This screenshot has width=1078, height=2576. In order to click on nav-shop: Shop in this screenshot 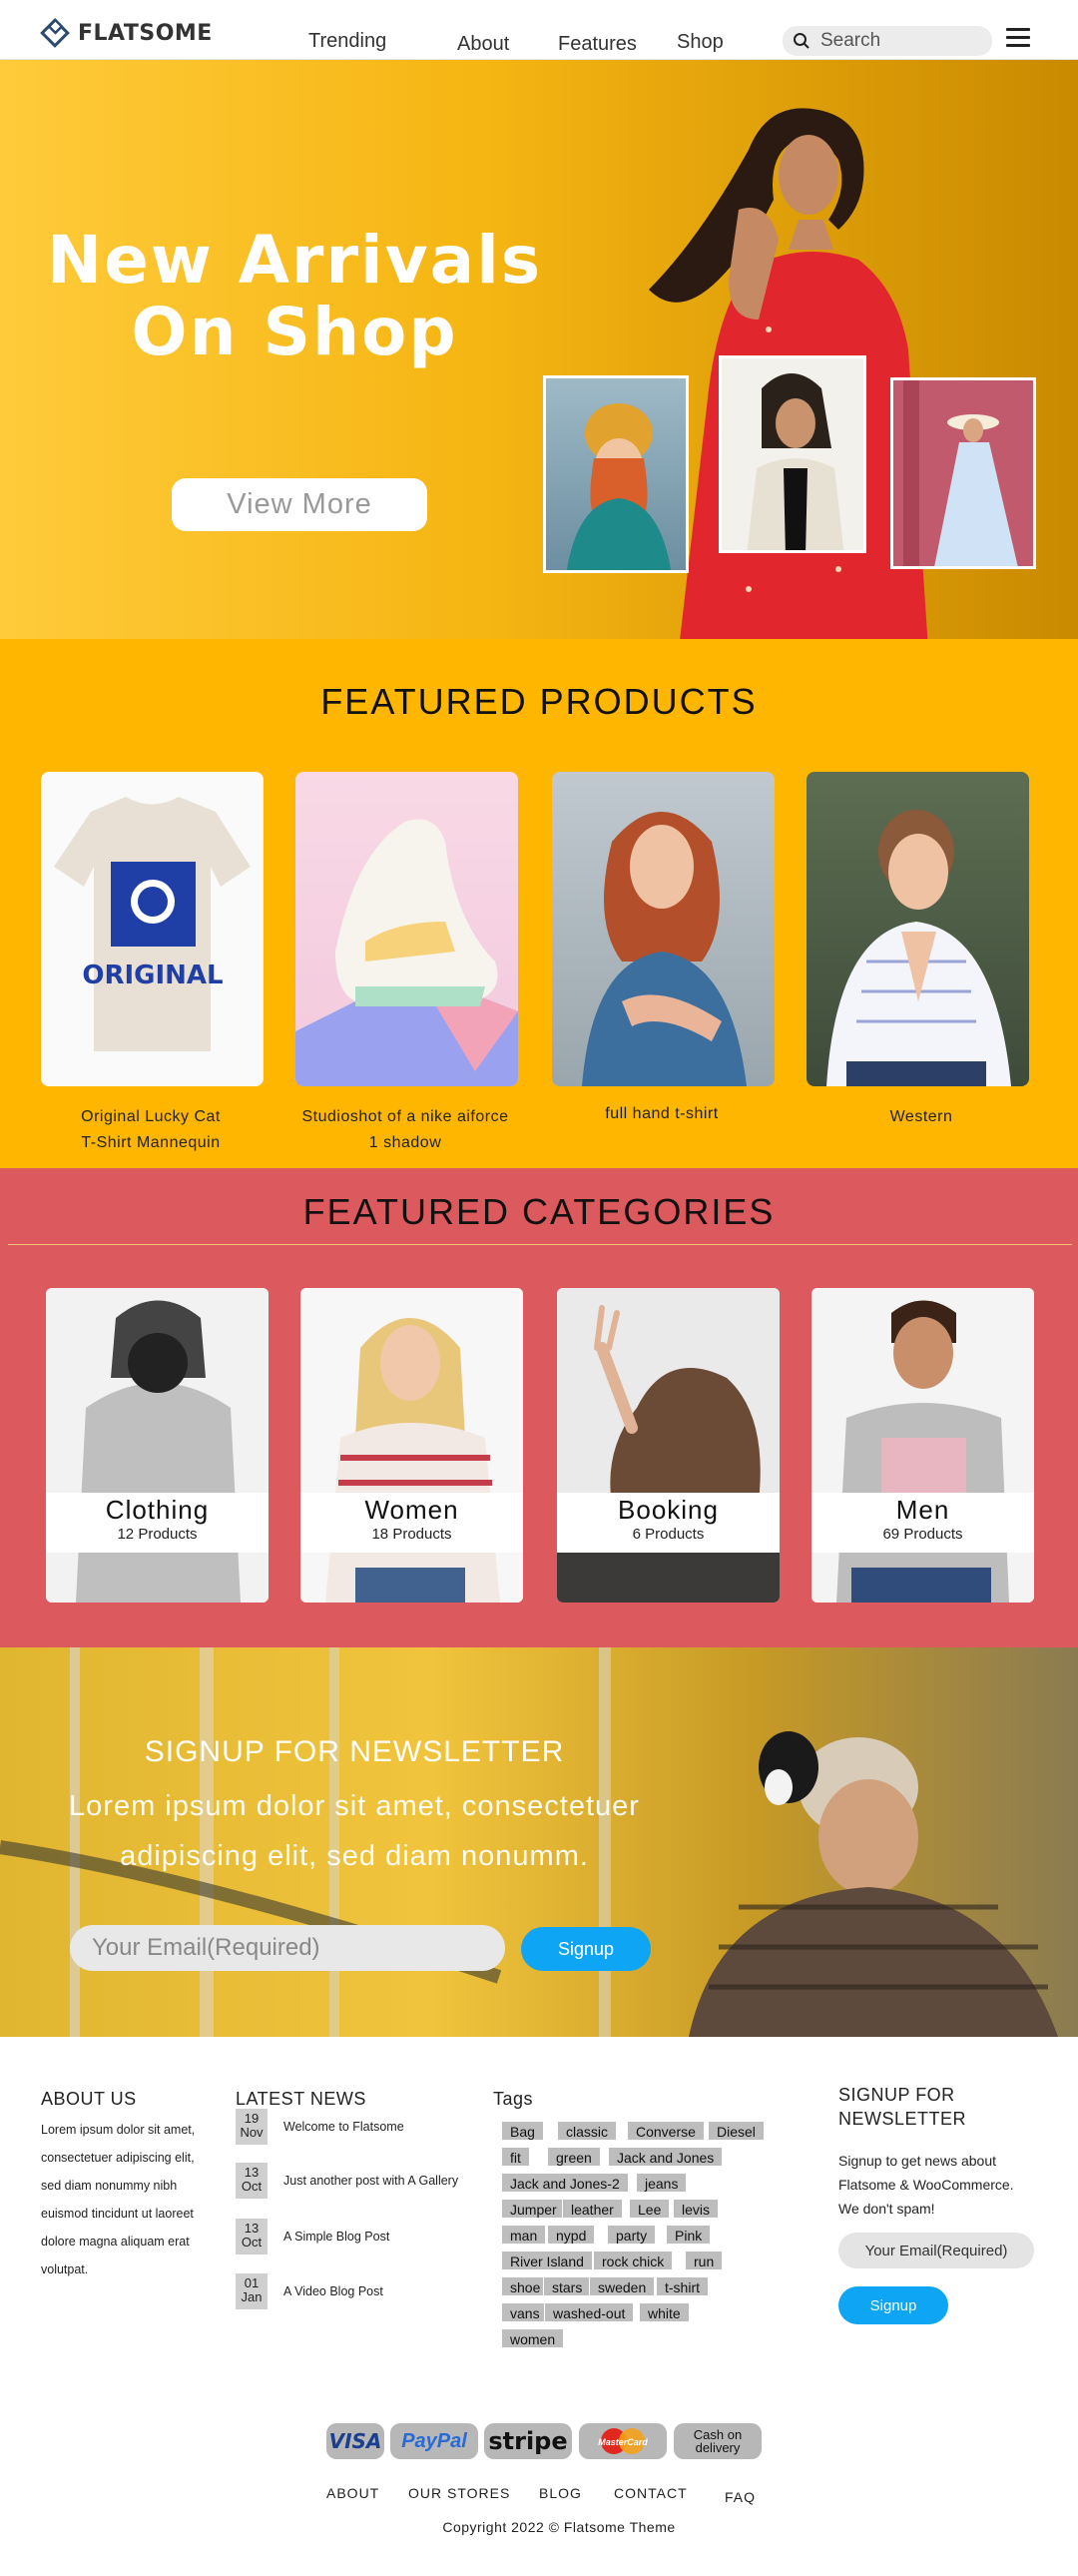, I will do `click(700, 42)`.